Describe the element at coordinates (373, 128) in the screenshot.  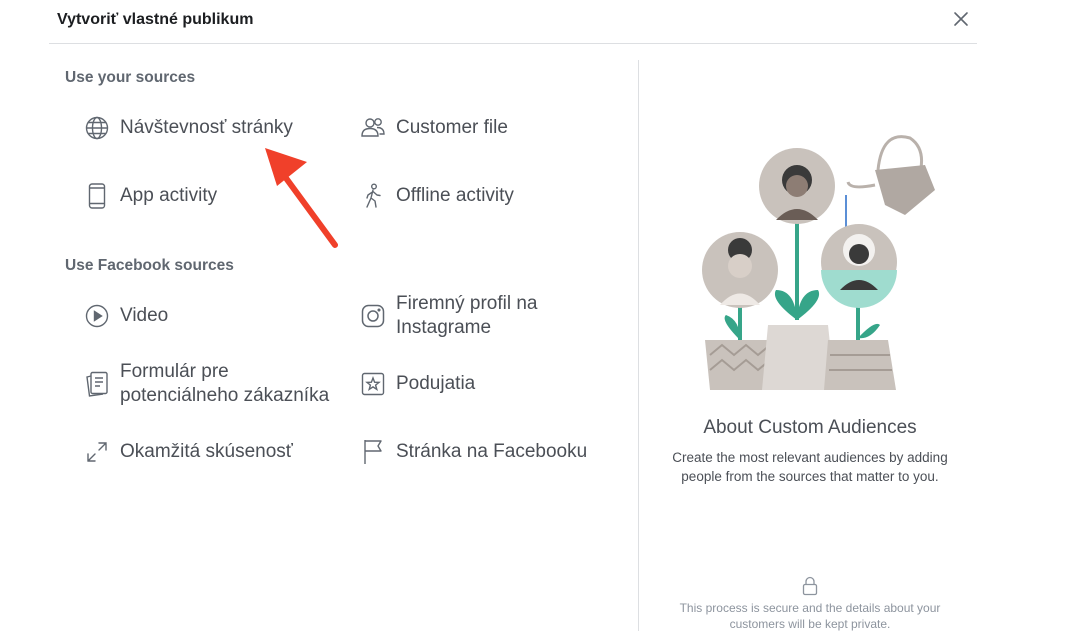
I see `people-icon` at that location.